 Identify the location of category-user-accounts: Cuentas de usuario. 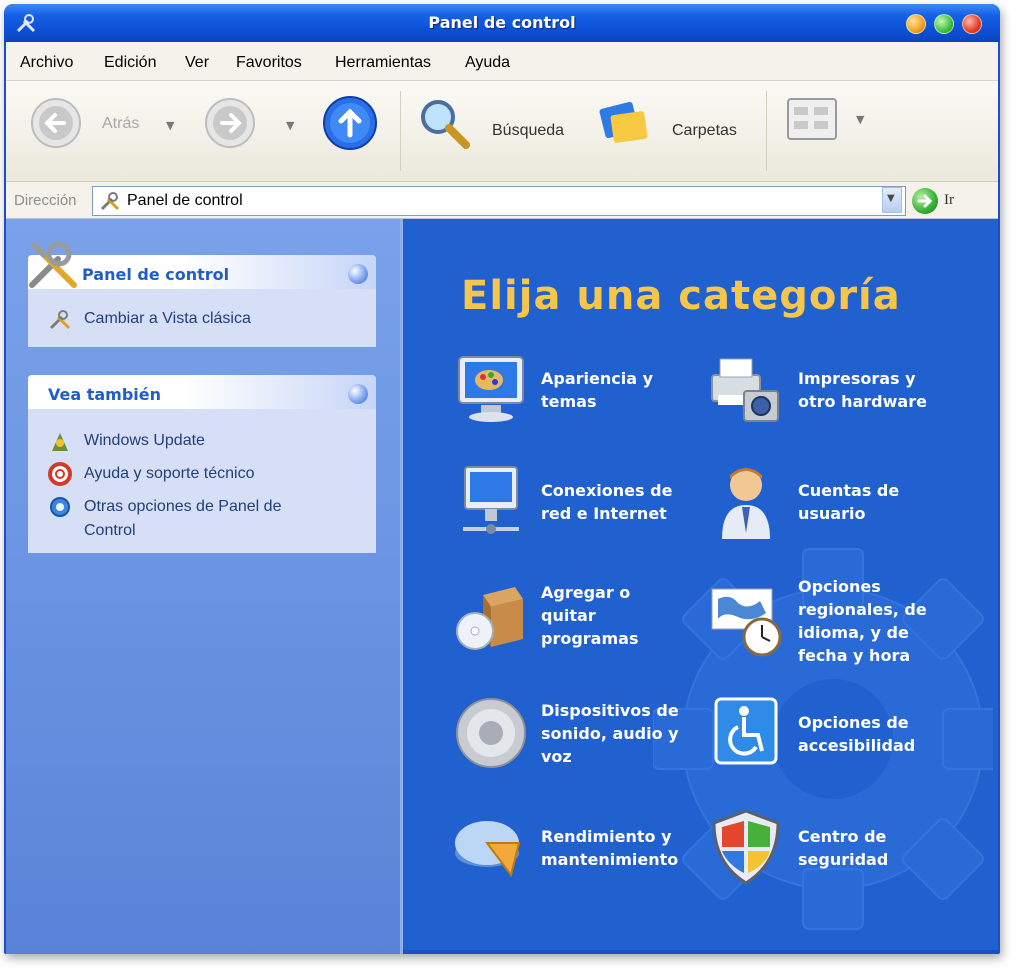
(833, 503).